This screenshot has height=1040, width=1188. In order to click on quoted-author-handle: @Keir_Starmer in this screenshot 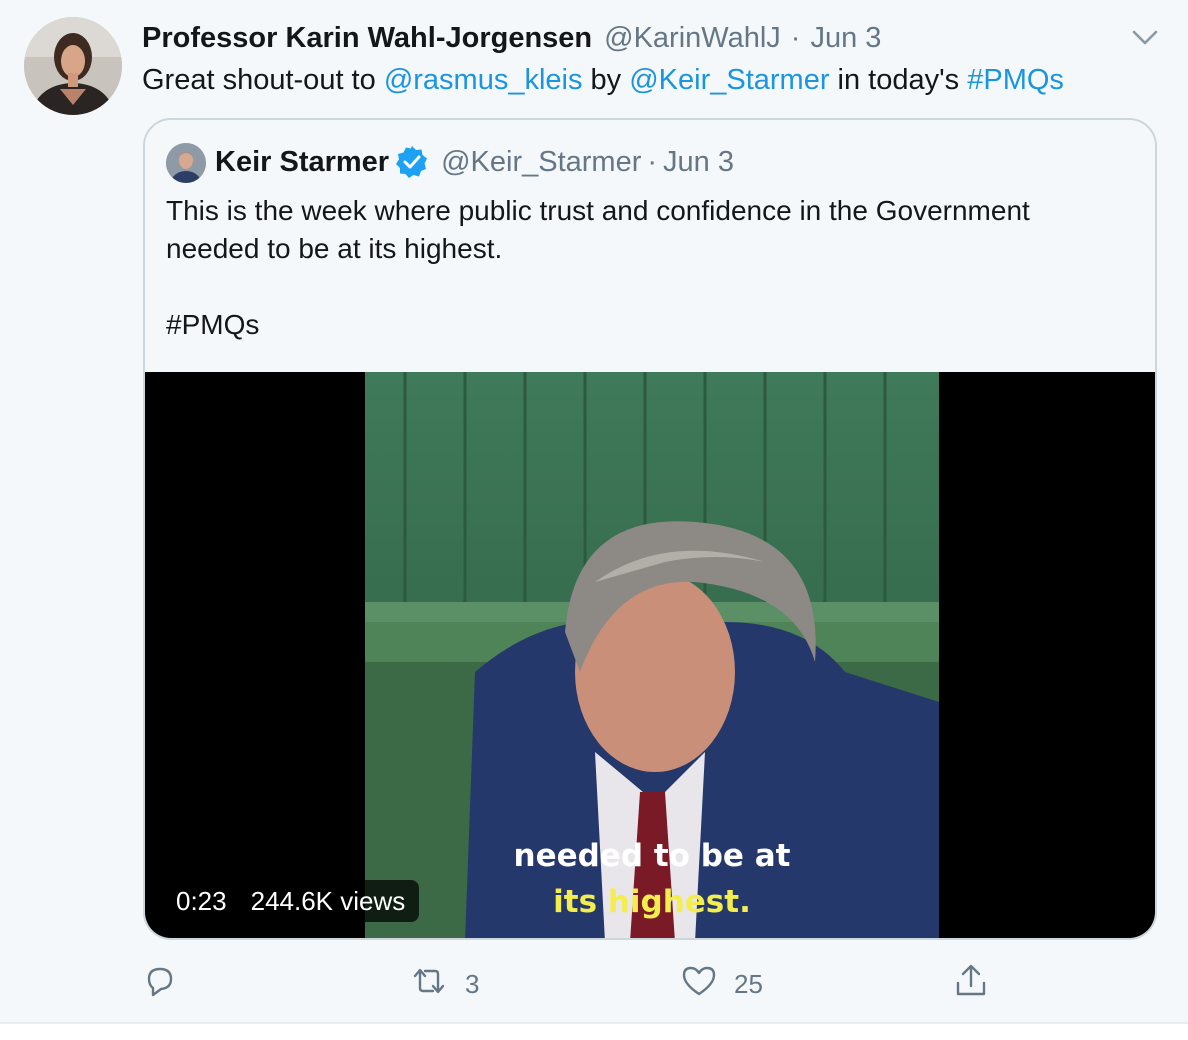, I will do `click(541, 161)`.